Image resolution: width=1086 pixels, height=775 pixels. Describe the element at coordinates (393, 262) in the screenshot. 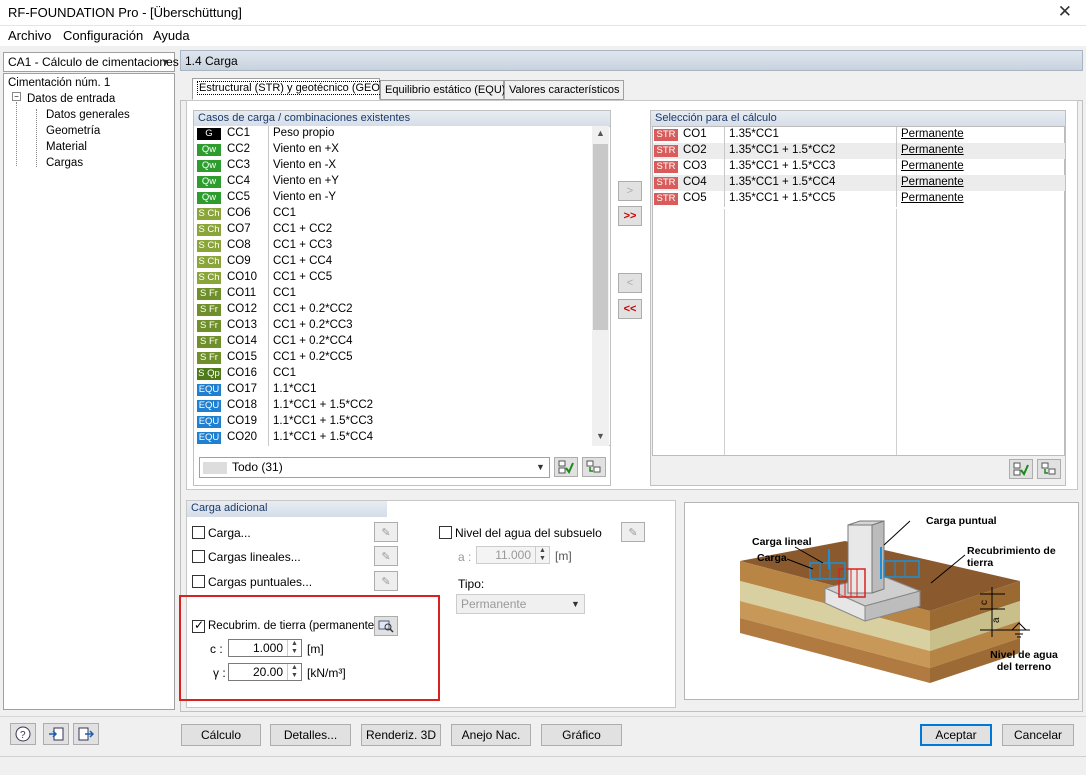

I see `table-row: S Ch CO9 CC1 + CC4` at that location.